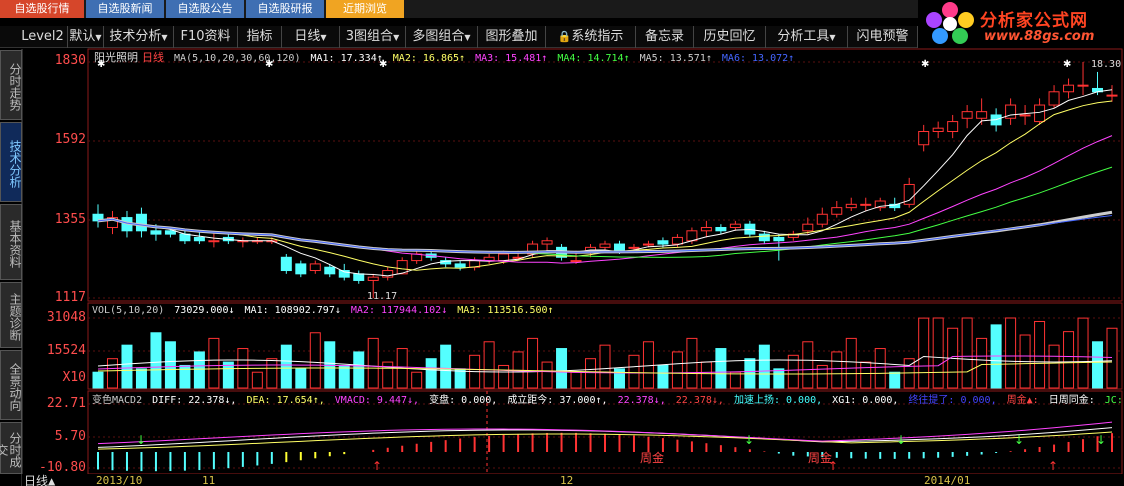 The image size is (1124, 486). What do you see at coordinates (442, 37) in the screenshot?
I see `toolbar-multi-chart-combo: 多图组合▼` at bounding box center [442, 37].